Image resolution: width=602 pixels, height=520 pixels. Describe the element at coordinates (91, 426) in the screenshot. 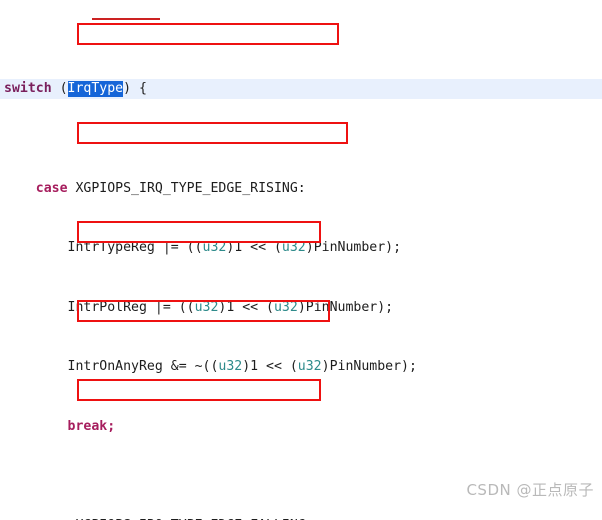

I see `keyword-break: break;` at that location.